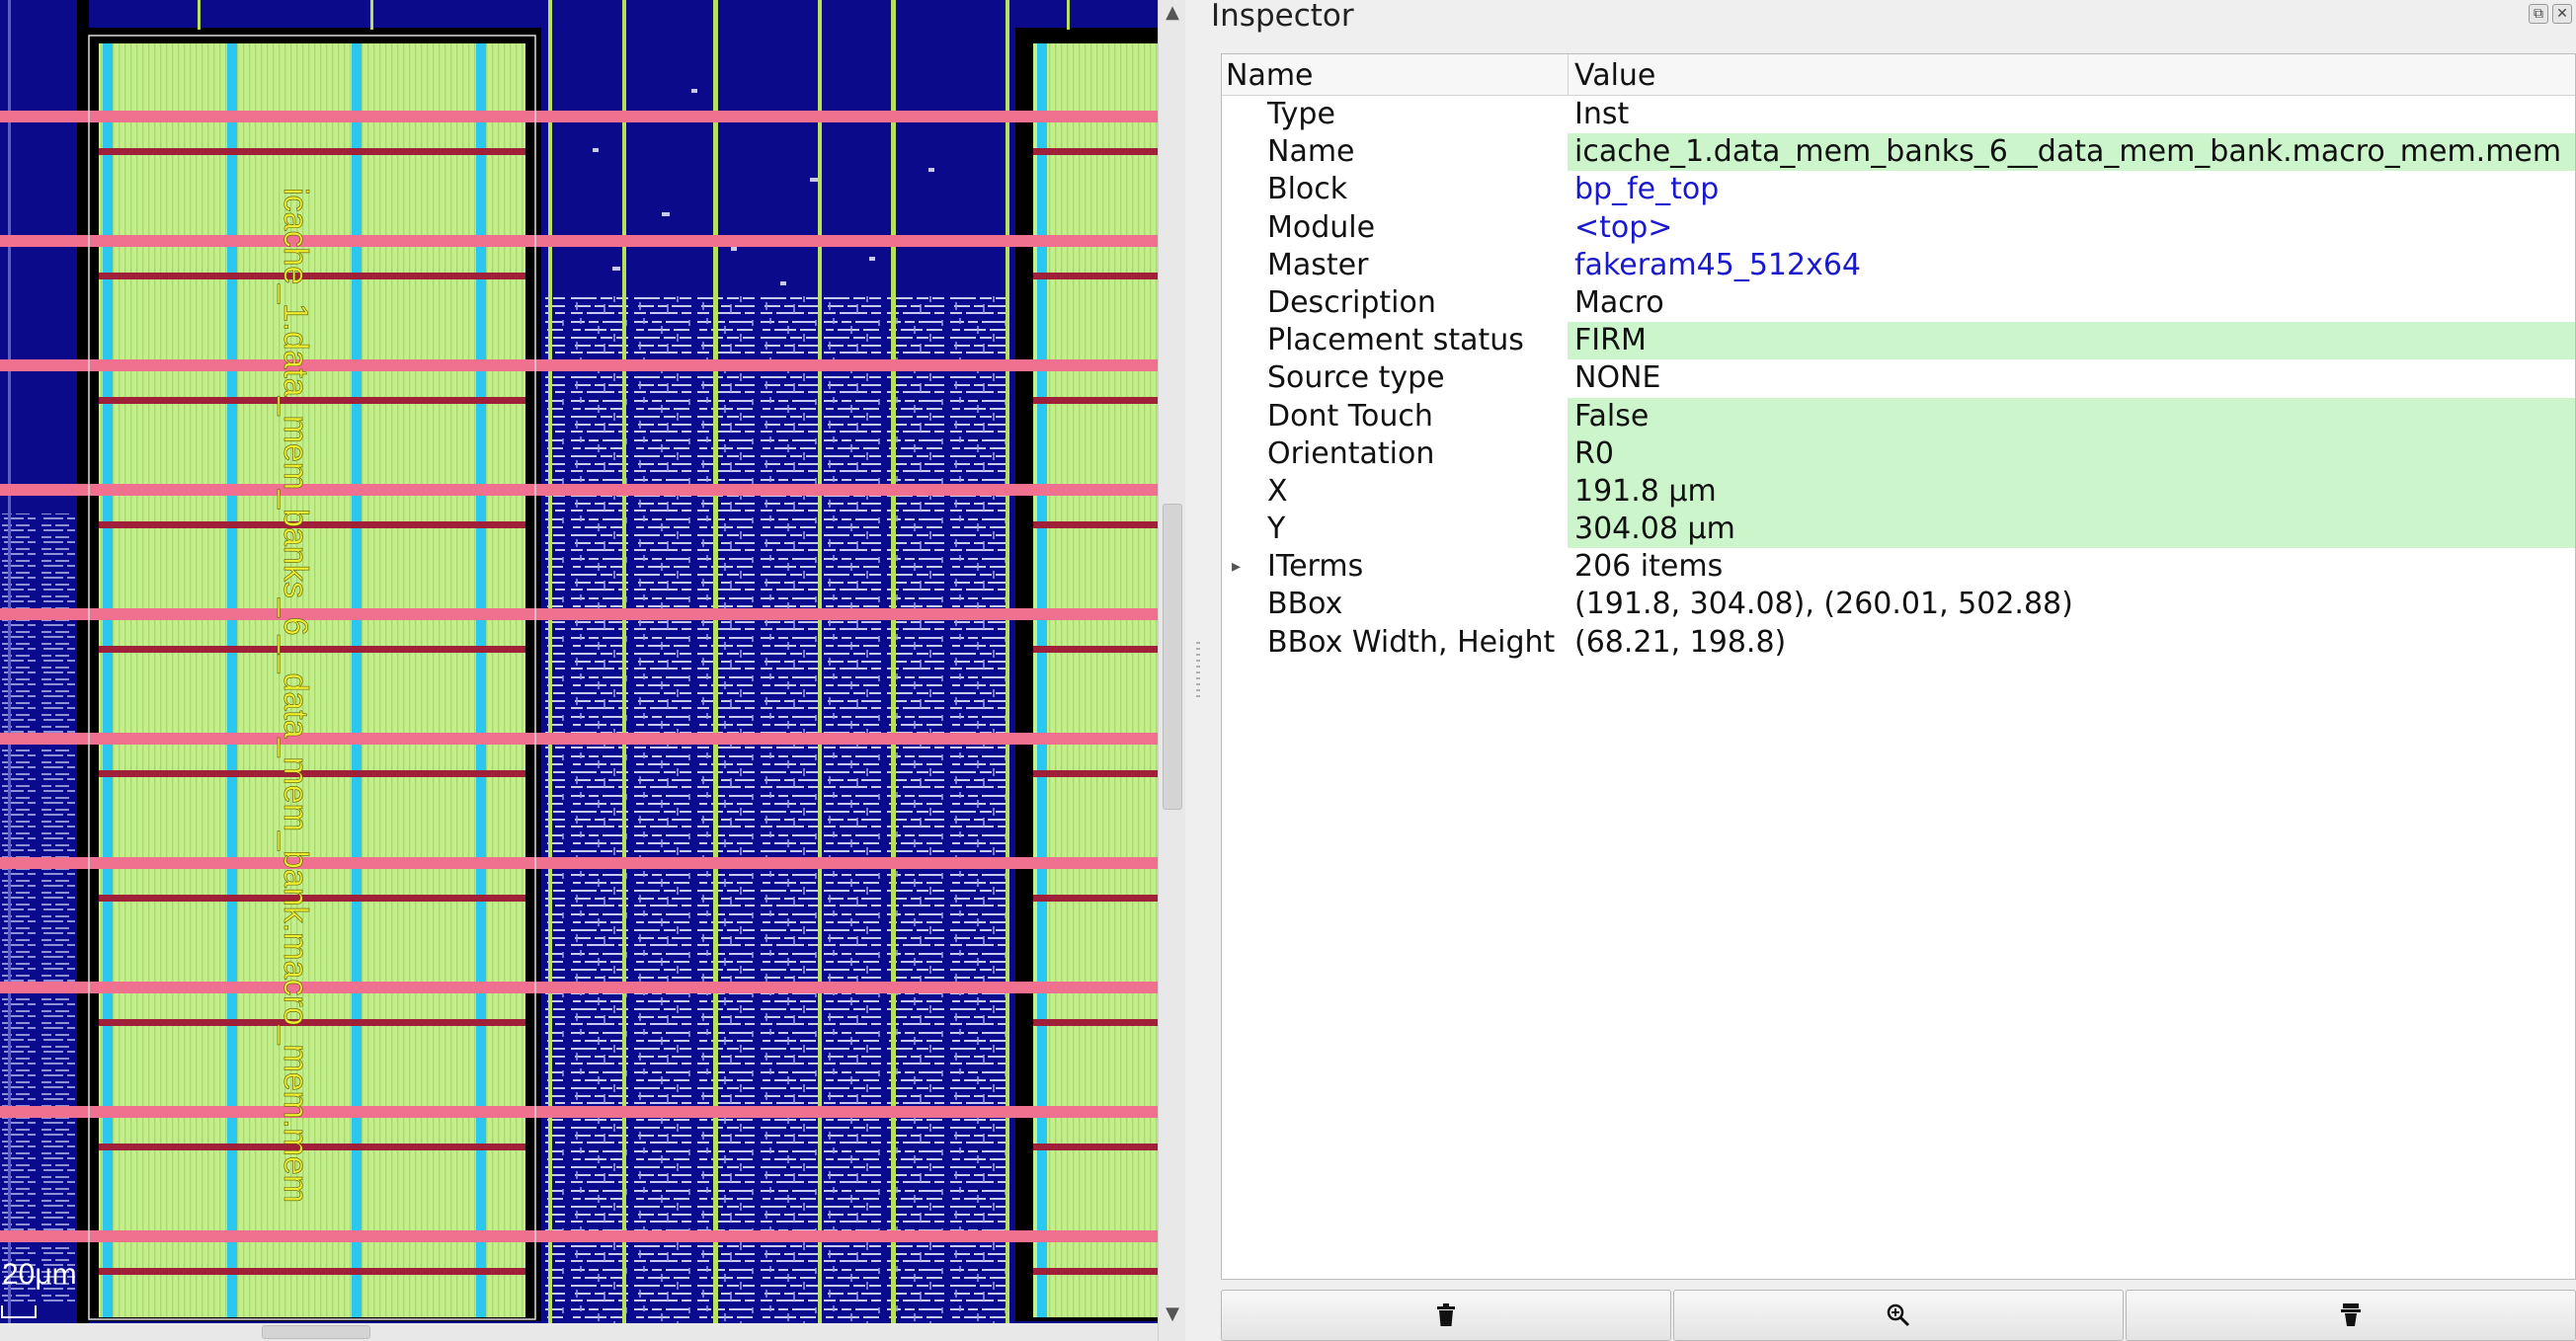 Image resolution: width=2576 pixels, height=1341 pixels. Describe the element at coordinates (1172, 657) in the screenshot. I see `vertical-scroll-thumb` at that location.